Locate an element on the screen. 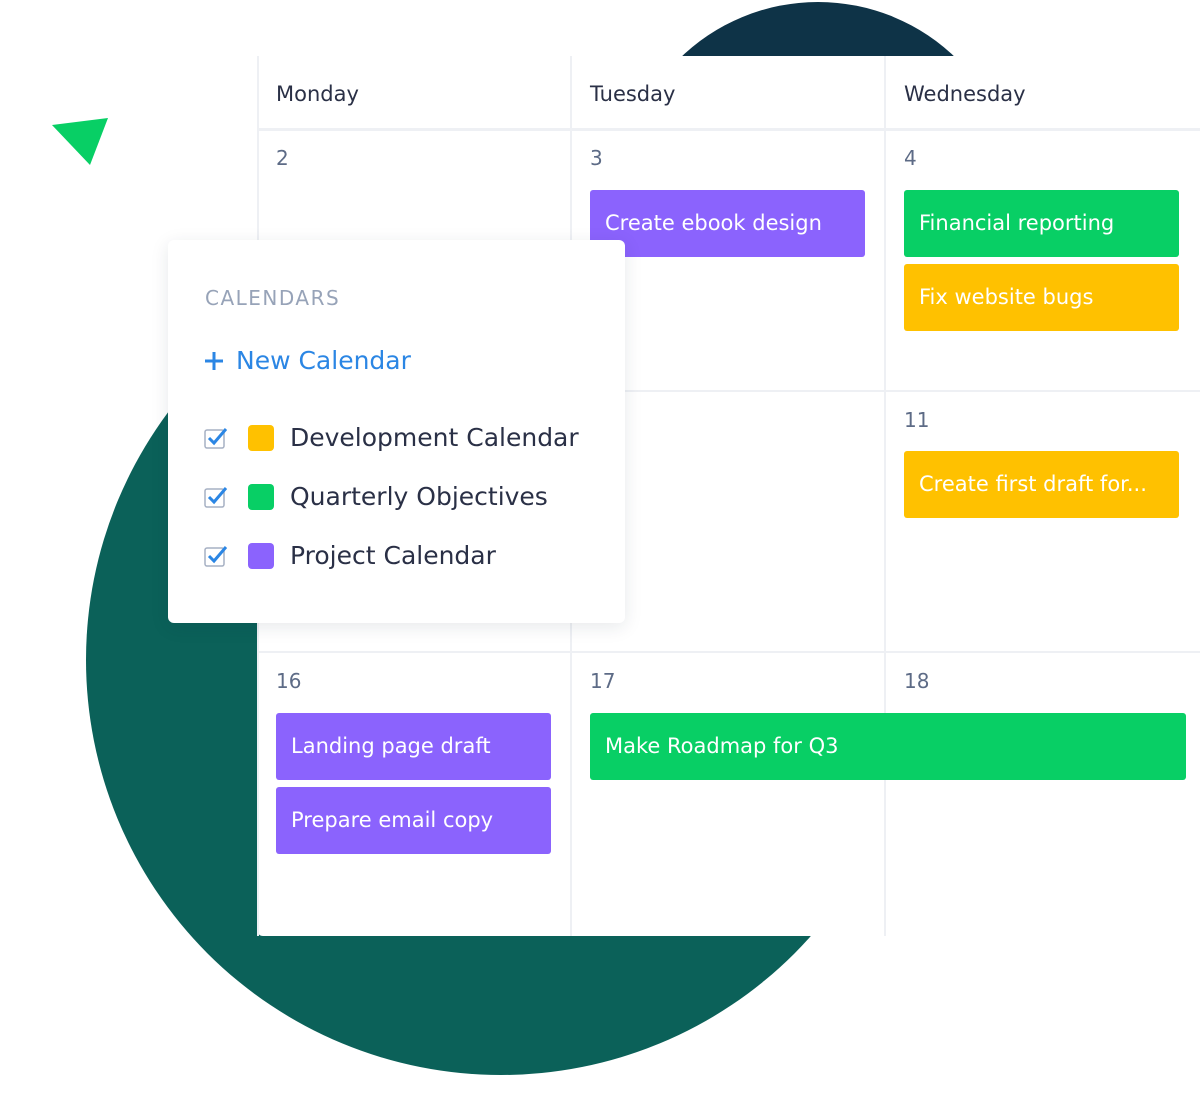 The height and width of the screenshot is (1120, 1200). calendar-item-quarterly: Quarterly Objectives is located at coordinates (376, 496).